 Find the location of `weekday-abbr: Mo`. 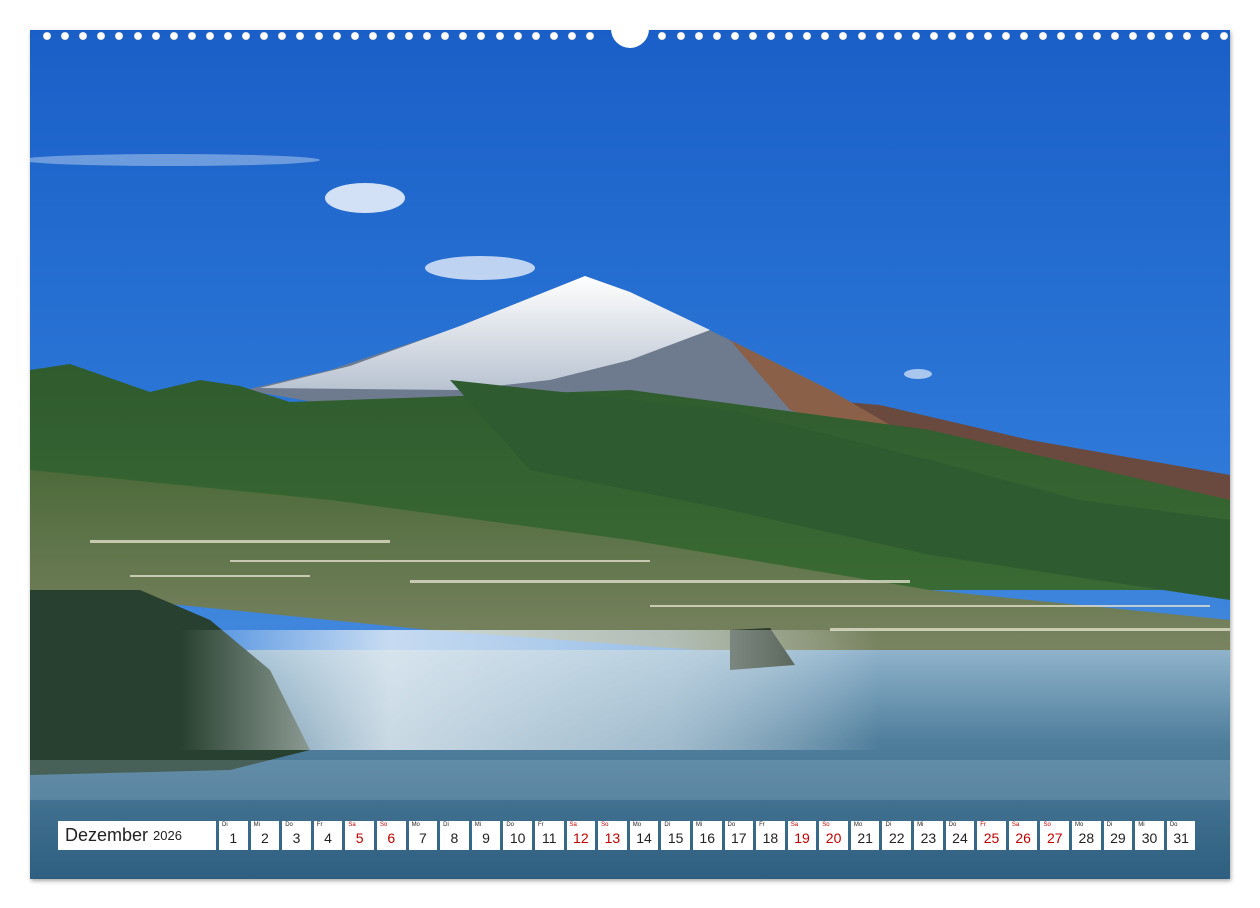

weekday-abbr: Mo is located at coordinates (858, 825).